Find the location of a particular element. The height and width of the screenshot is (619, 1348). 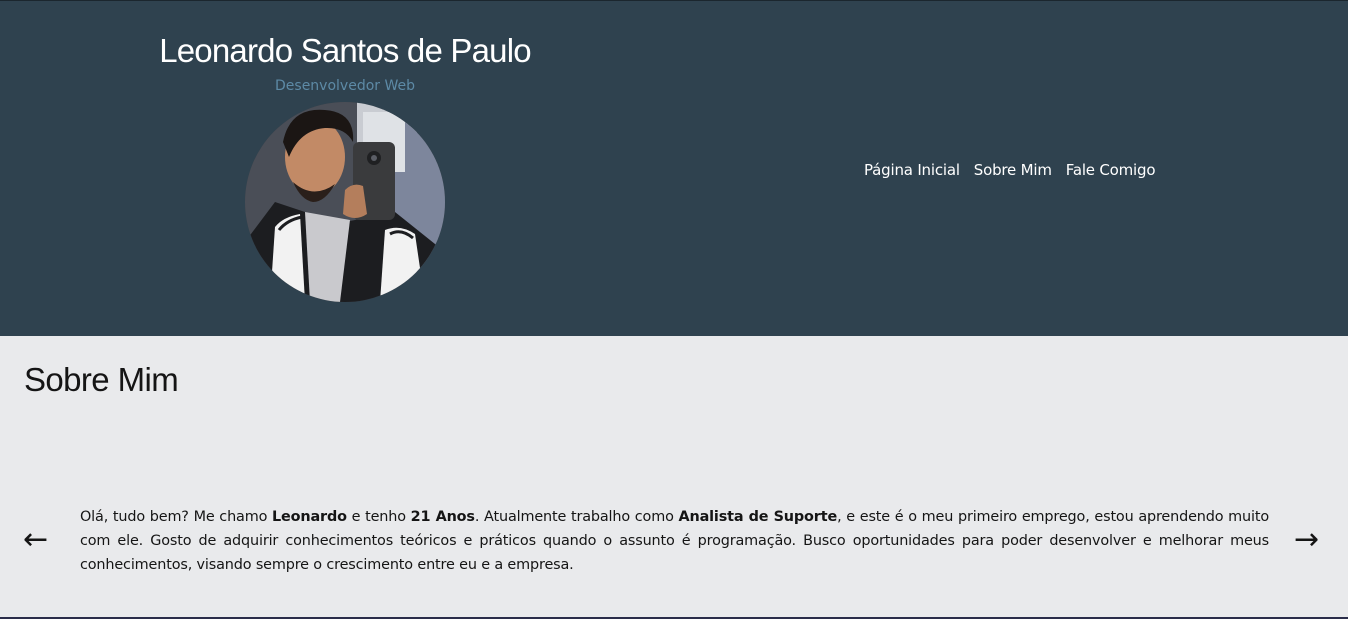

site-owner-role: Desenvolvedor Web is located at coordinates (345, 86).